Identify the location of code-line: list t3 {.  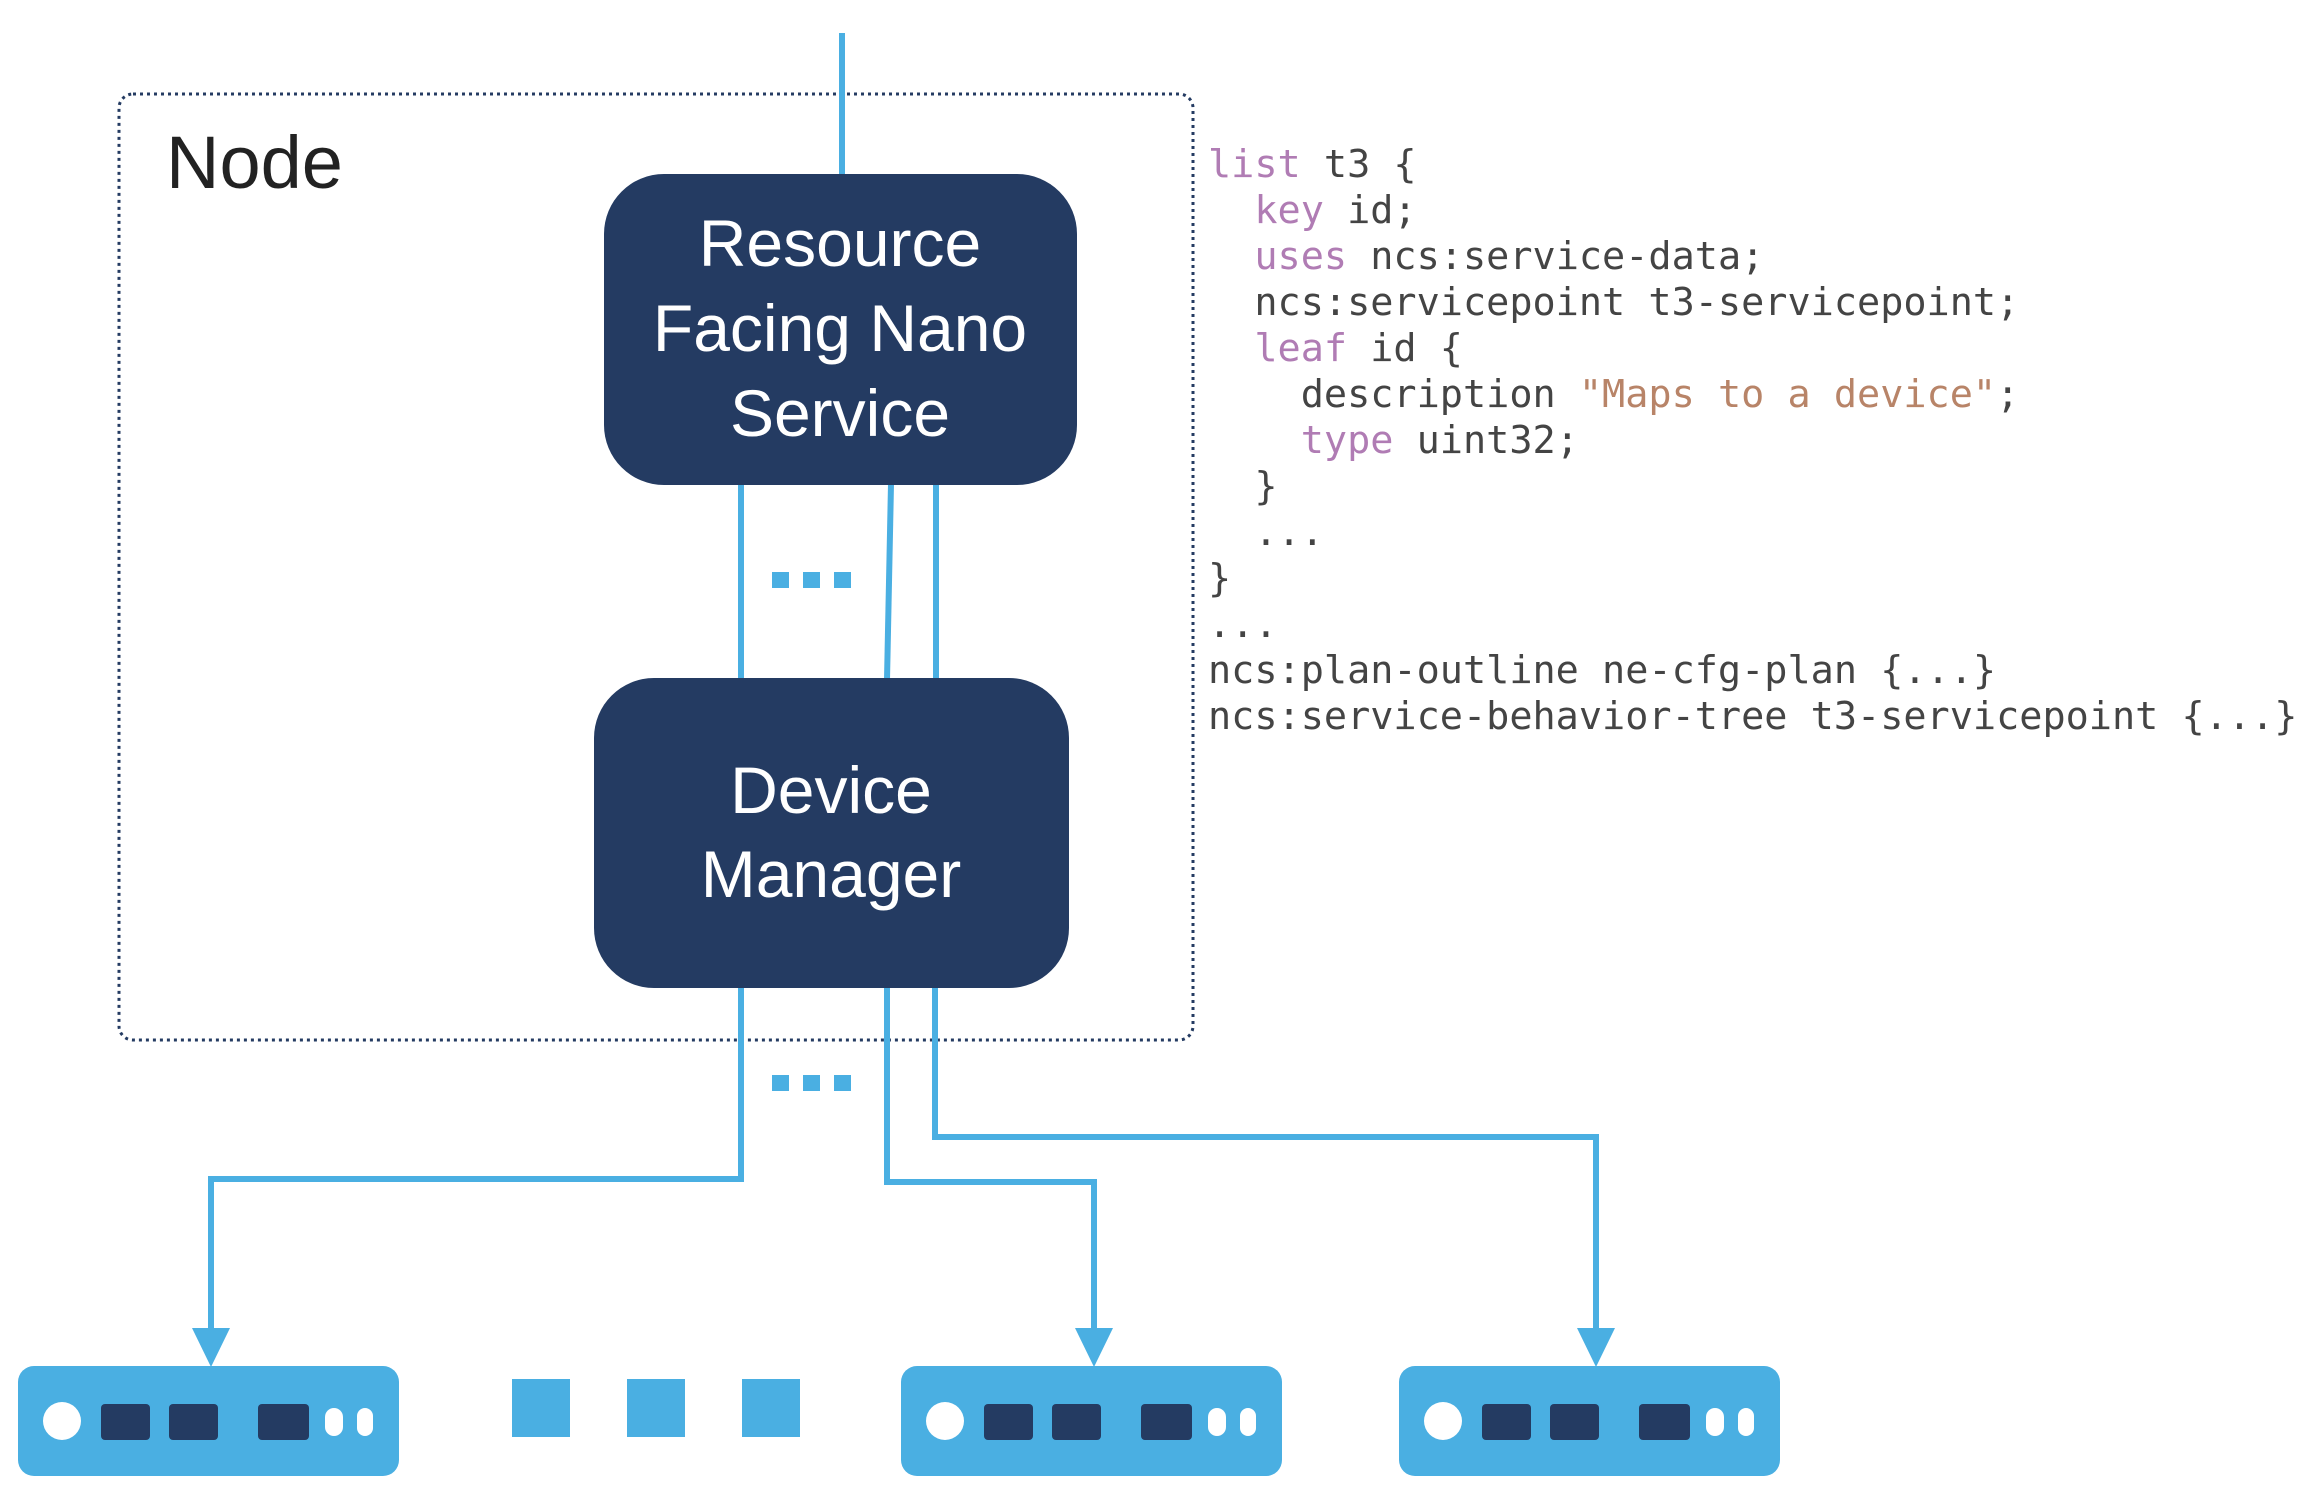
(1752, 165).